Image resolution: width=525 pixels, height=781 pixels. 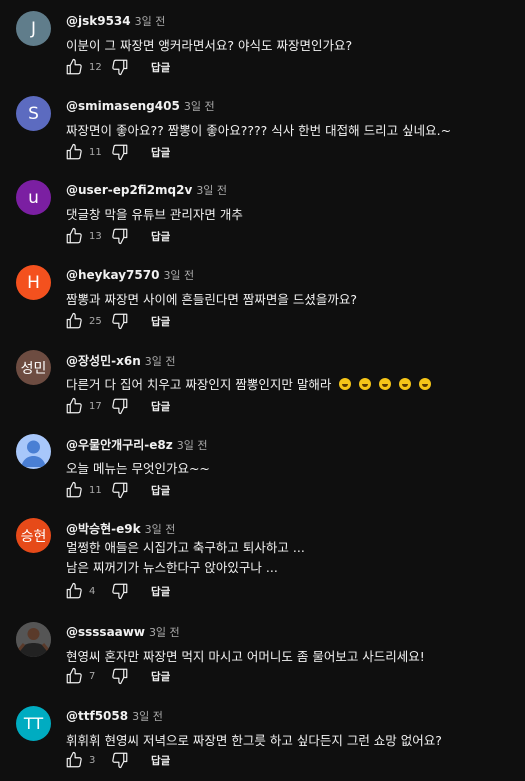 What do you see at coordinates (33, 113) in the screenshot?
I see `avatar: S` at bounding box center [33, 113].